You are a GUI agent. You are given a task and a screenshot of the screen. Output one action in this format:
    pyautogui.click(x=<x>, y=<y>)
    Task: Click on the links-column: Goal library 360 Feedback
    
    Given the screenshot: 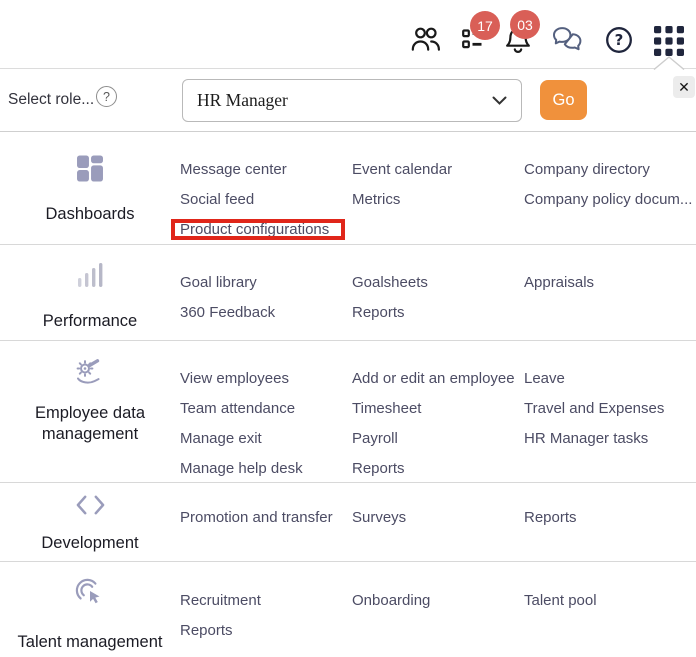 What is the action you would take?
    pyautogui.click(x=266, y=298)
    